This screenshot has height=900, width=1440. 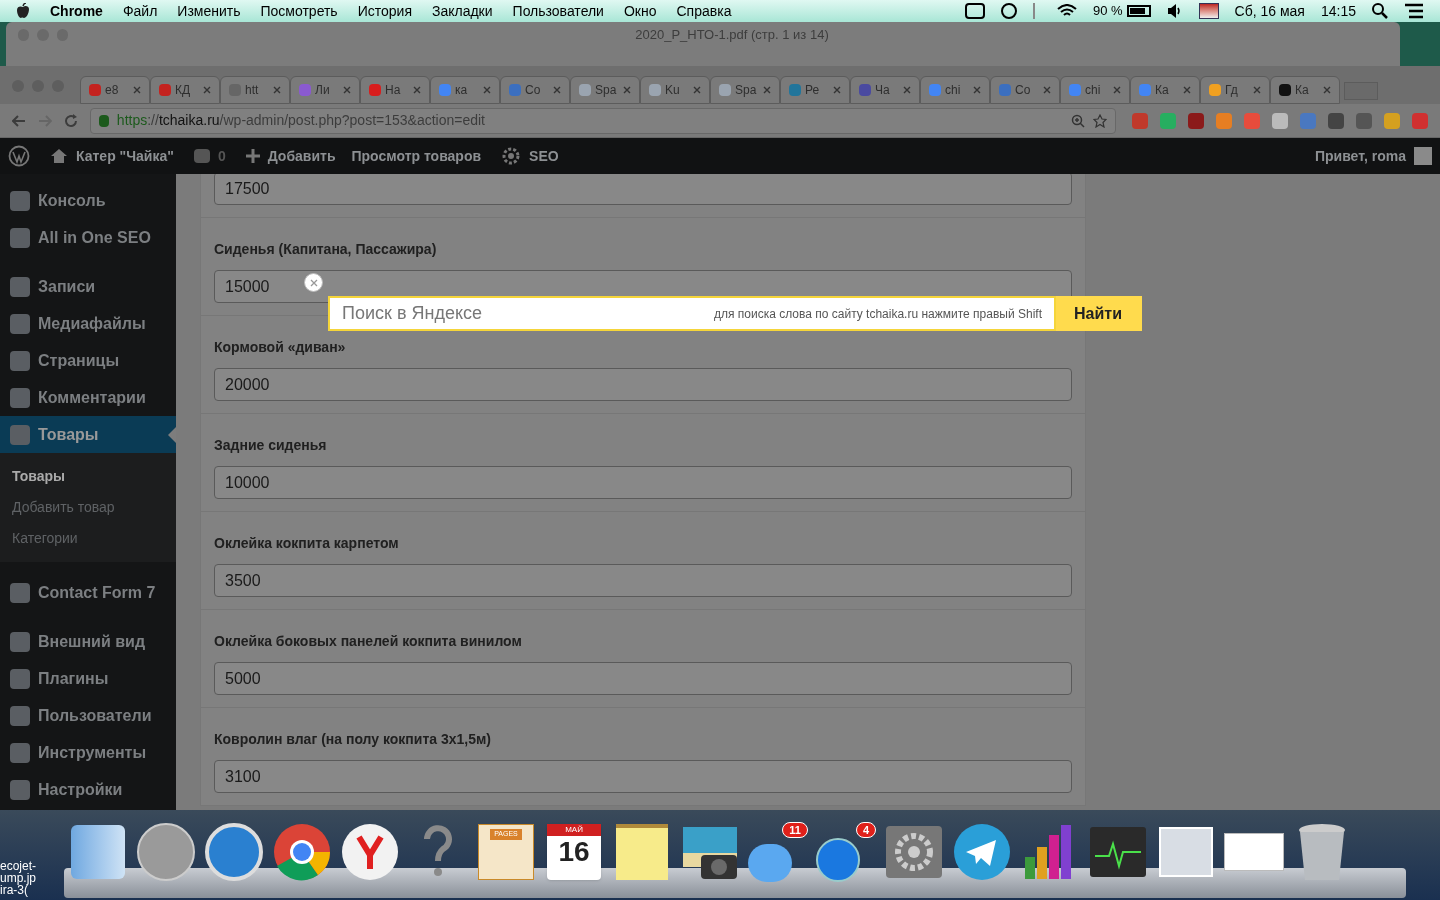 What do you see at coordinates (1360, 156) in the screenshot?
I see `greeting-text: Привет, roma` at bounding box center [1360, 156].